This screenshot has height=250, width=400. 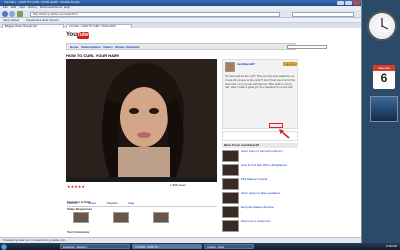 I want to click on view-count: 1,386 views, so click(x=178, y=185).